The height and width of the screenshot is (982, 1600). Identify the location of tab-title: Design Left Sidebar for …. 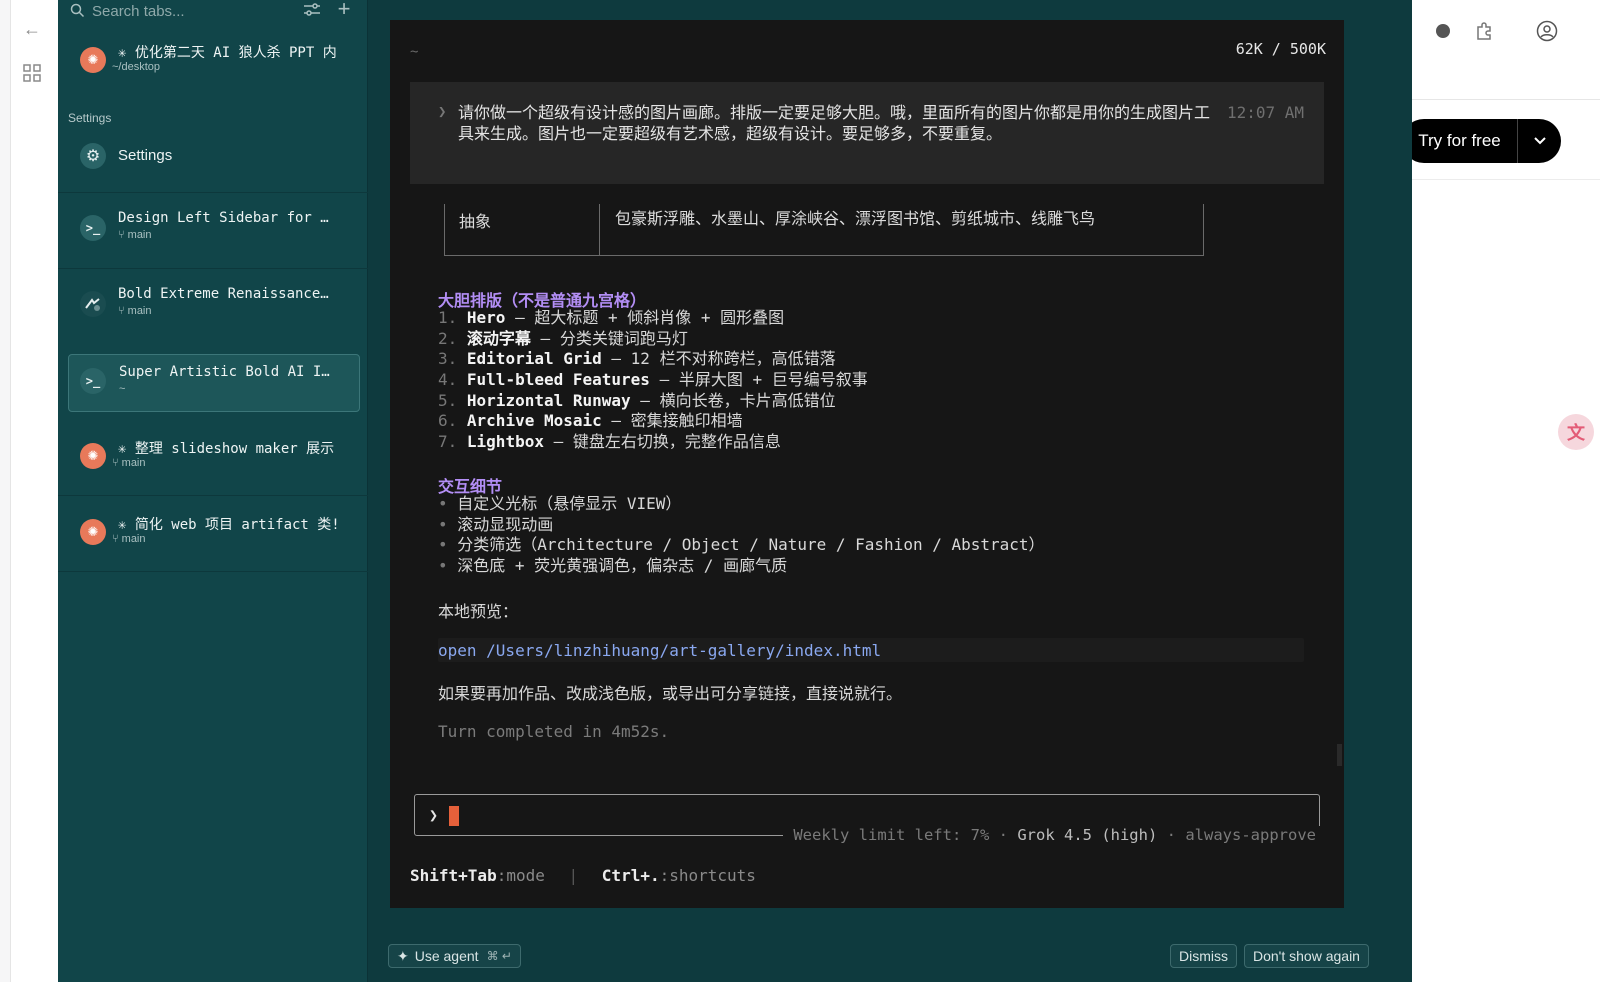
(223, 218).